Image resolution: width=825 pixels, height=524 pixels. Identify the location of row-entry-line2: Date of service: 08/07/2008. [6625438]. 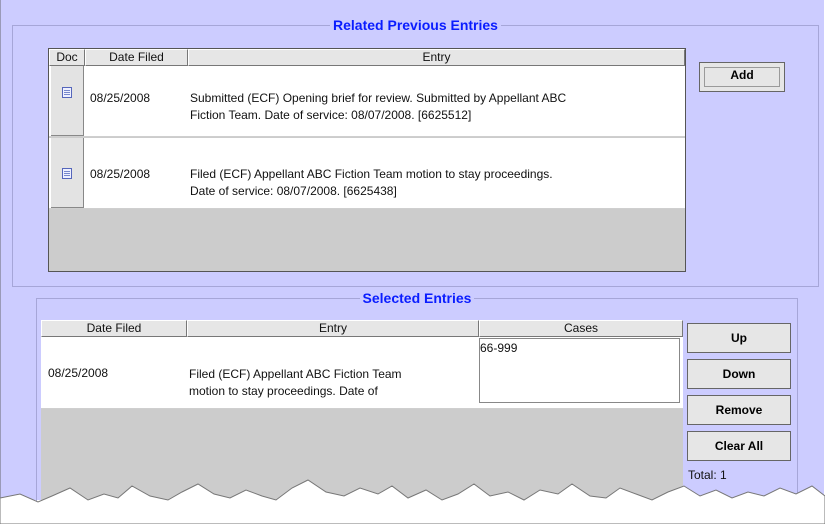
(293, 191).